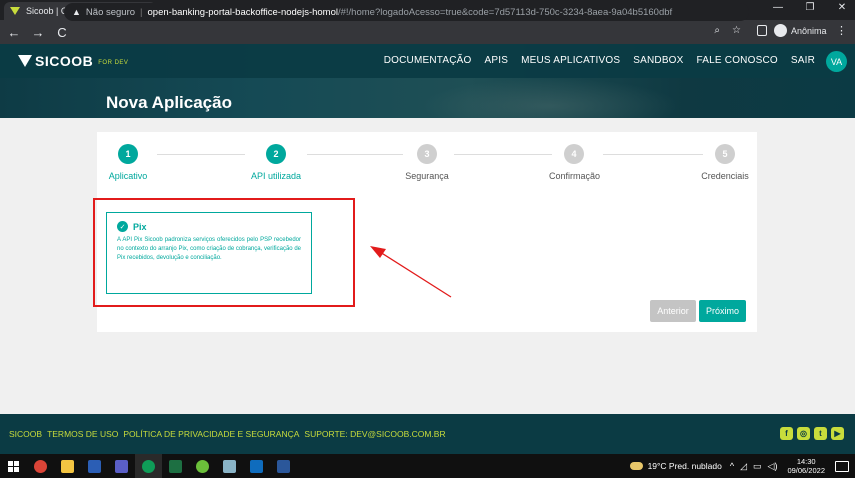 This screenshot has height=478, width=855. Describe the element at coordinates (283, 466) in the screenshot. I see `word-icon` at that location.